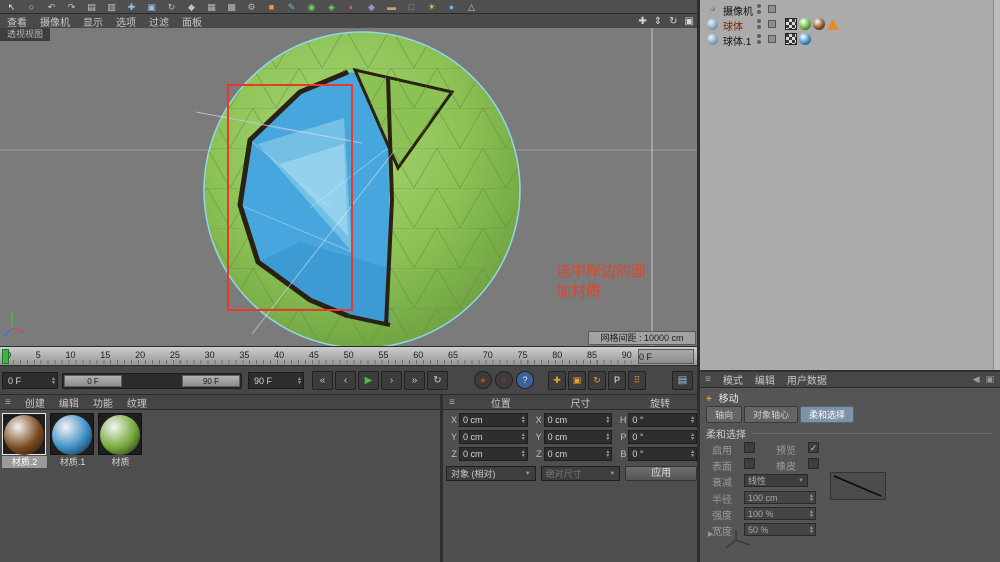 This screenshot has width=1000, height=562. Describe the element at coordinates (371, 7) in the screenshot. I see `deformer-icon: ◆` at that location.